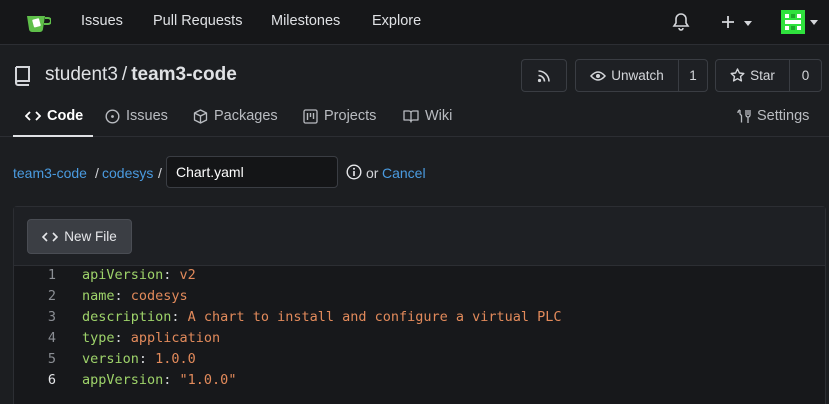  I want to click on yaml-key: apiVersion, so click(123, 275).